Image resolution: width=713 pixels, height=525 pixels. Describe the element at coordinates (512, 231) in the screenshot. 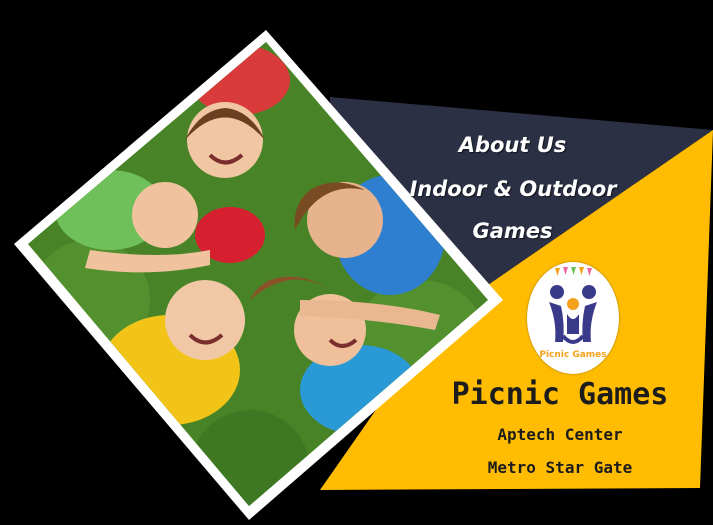

I see `games-link-line-2: Games` at that location.